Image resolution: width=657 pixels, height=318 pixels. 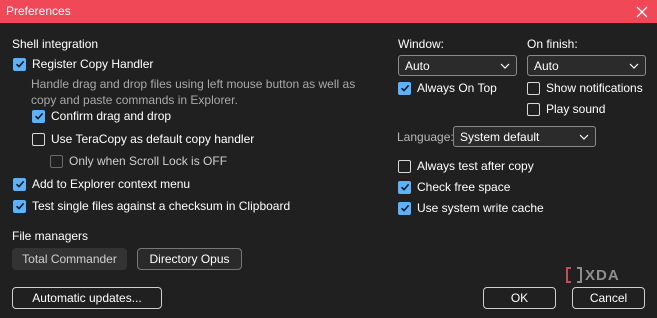 I want to click on always-on-top-checkbox: Always On Top, so click(x=447, y=88).